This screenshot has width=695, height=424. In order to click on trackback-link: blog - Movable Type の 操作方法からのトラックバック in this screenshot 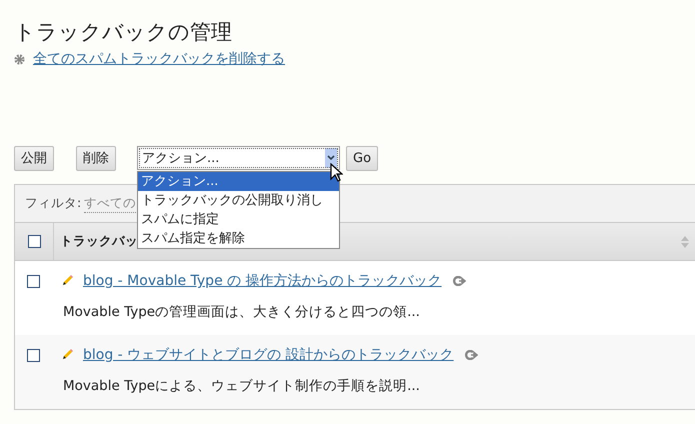, I will do `click(262, 281)`.